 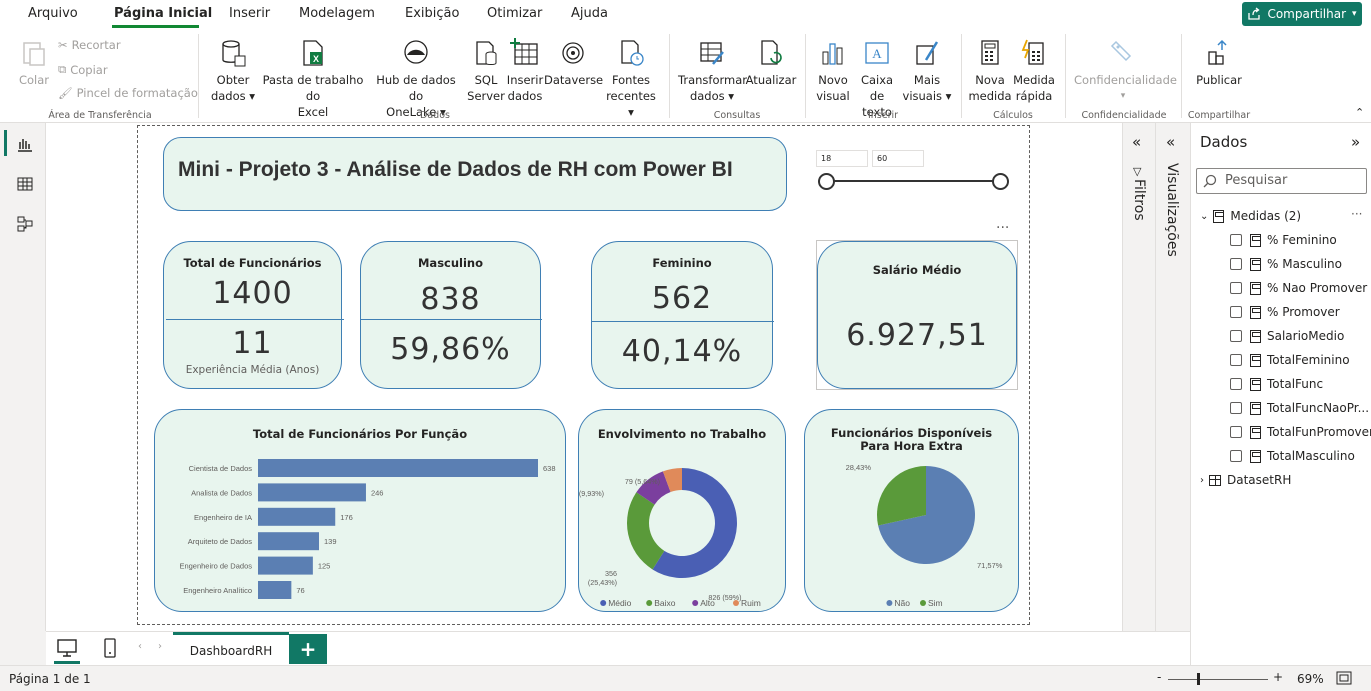 What do you see at coordinates (83, 69) in the screenshot?
I see `copy-button: ⧉ Copiar` at bounding box center [83, 69].